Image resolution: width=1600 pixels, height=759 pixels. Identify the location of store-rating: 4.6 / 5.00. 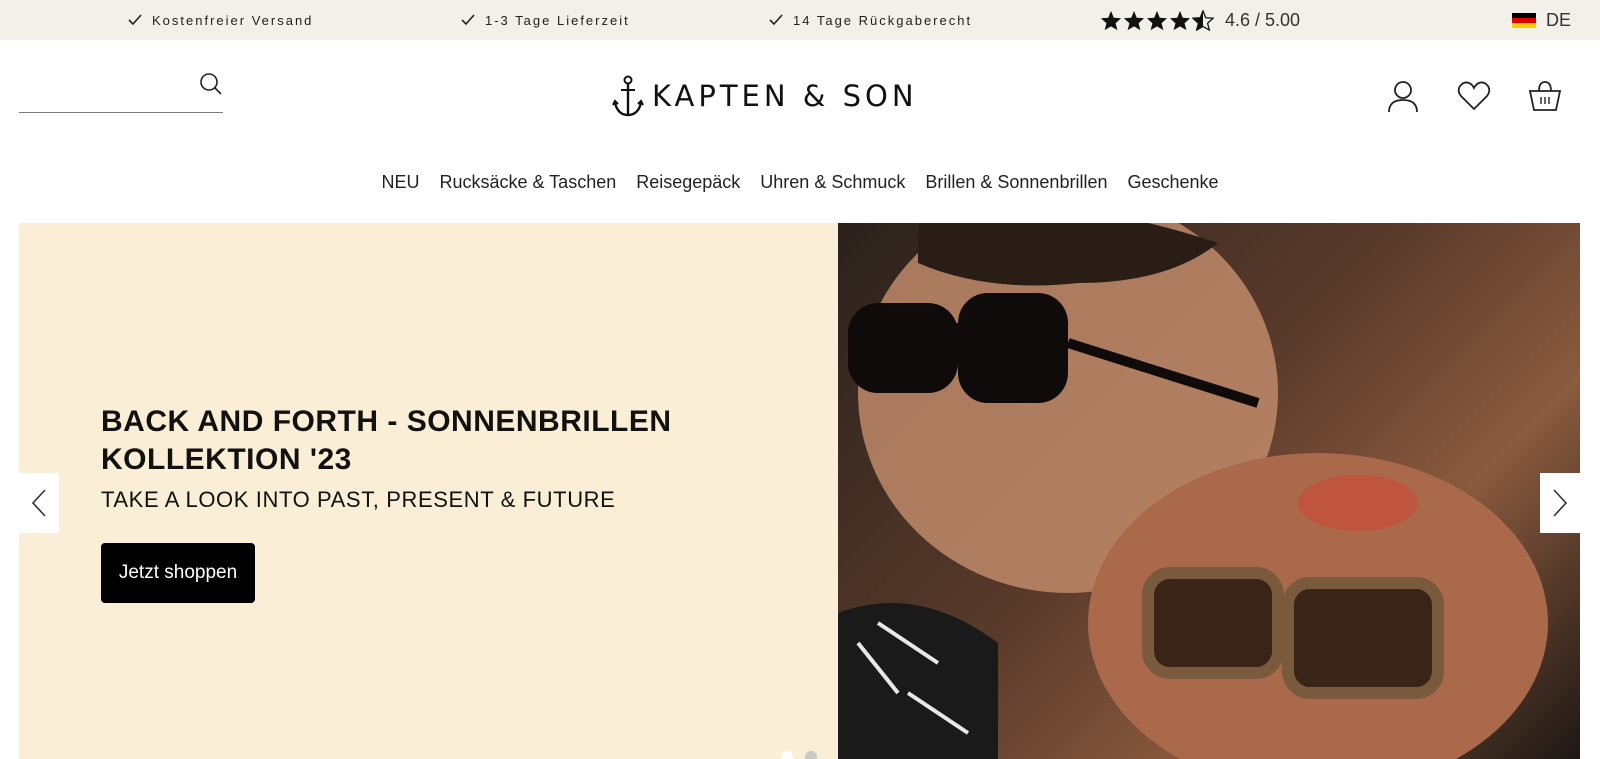
(1200, 20).